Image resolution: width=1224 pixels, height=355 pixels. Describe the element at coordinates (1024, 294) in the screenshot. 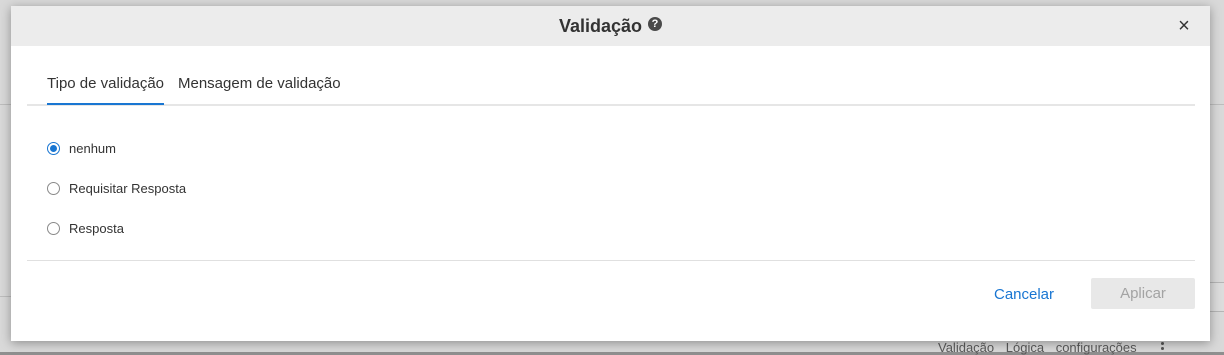

I see `cancel-button: Cancelar` at that location.